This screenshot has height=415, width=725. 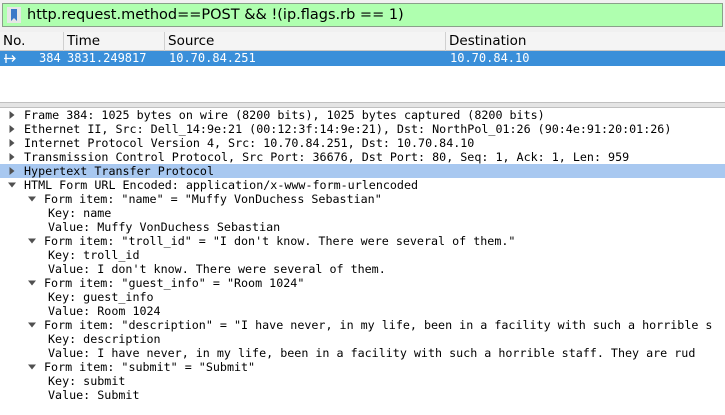 What do you see at coordinates (362, 381) in the screenshot?
I see `tree-leaf-item: Key: submit` at bounding box center [362, 381].